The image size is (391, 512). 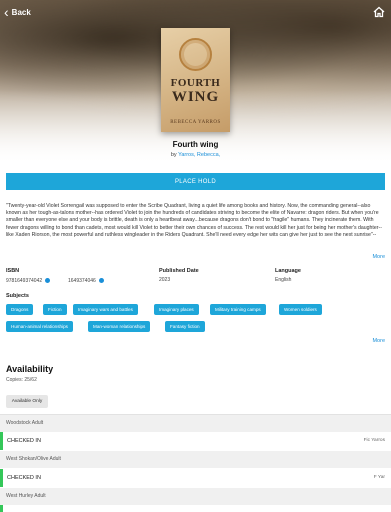 What do you see at coordinates (195, 459) in the screenshot?
I see `location-header: West Shokan/Olive Adult` at bounding box center [195, 459].